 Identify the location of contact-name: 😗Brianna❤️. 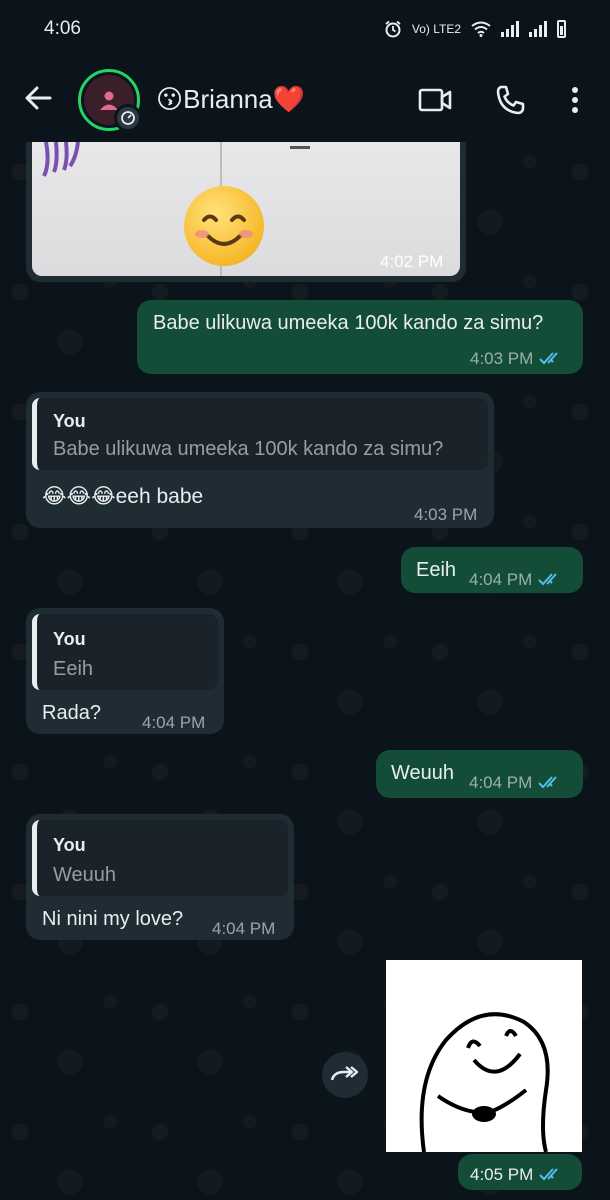
(230, 99).